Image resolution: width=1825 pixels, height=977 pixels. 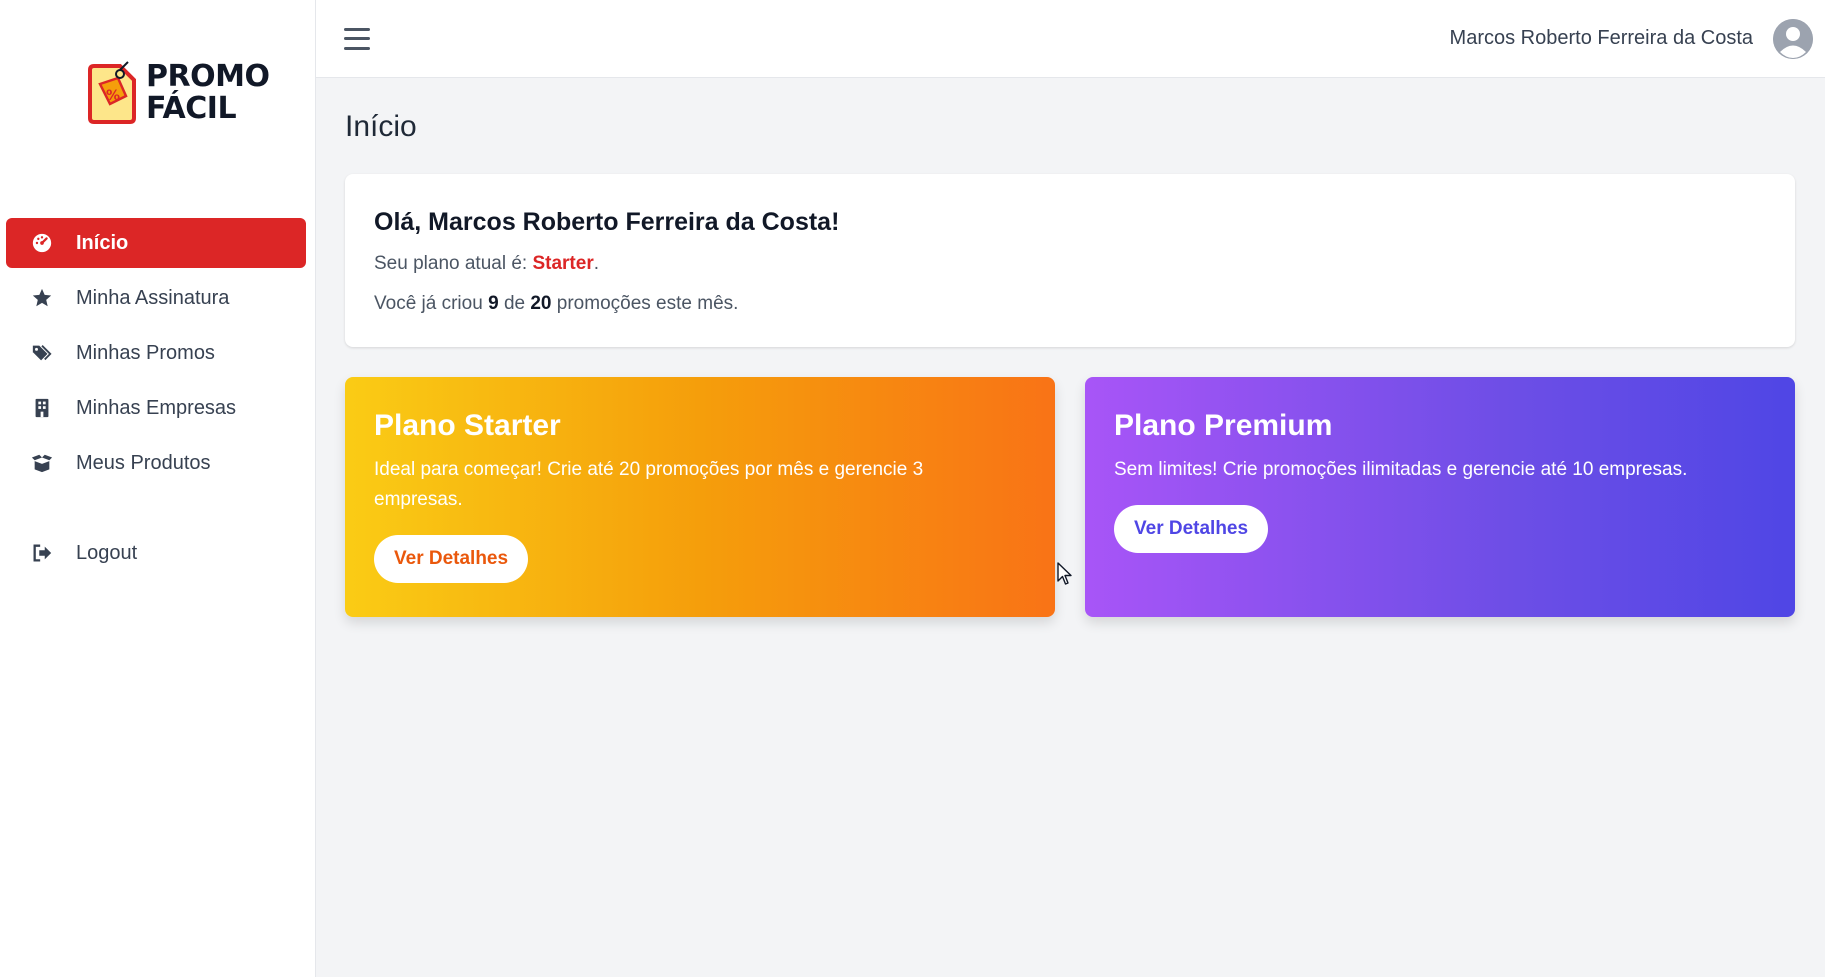 What do you see at coordinates (156, 553) in the screenshot?
I see `sidebar-item-logout: Logout` at bounding box center [156, 553].